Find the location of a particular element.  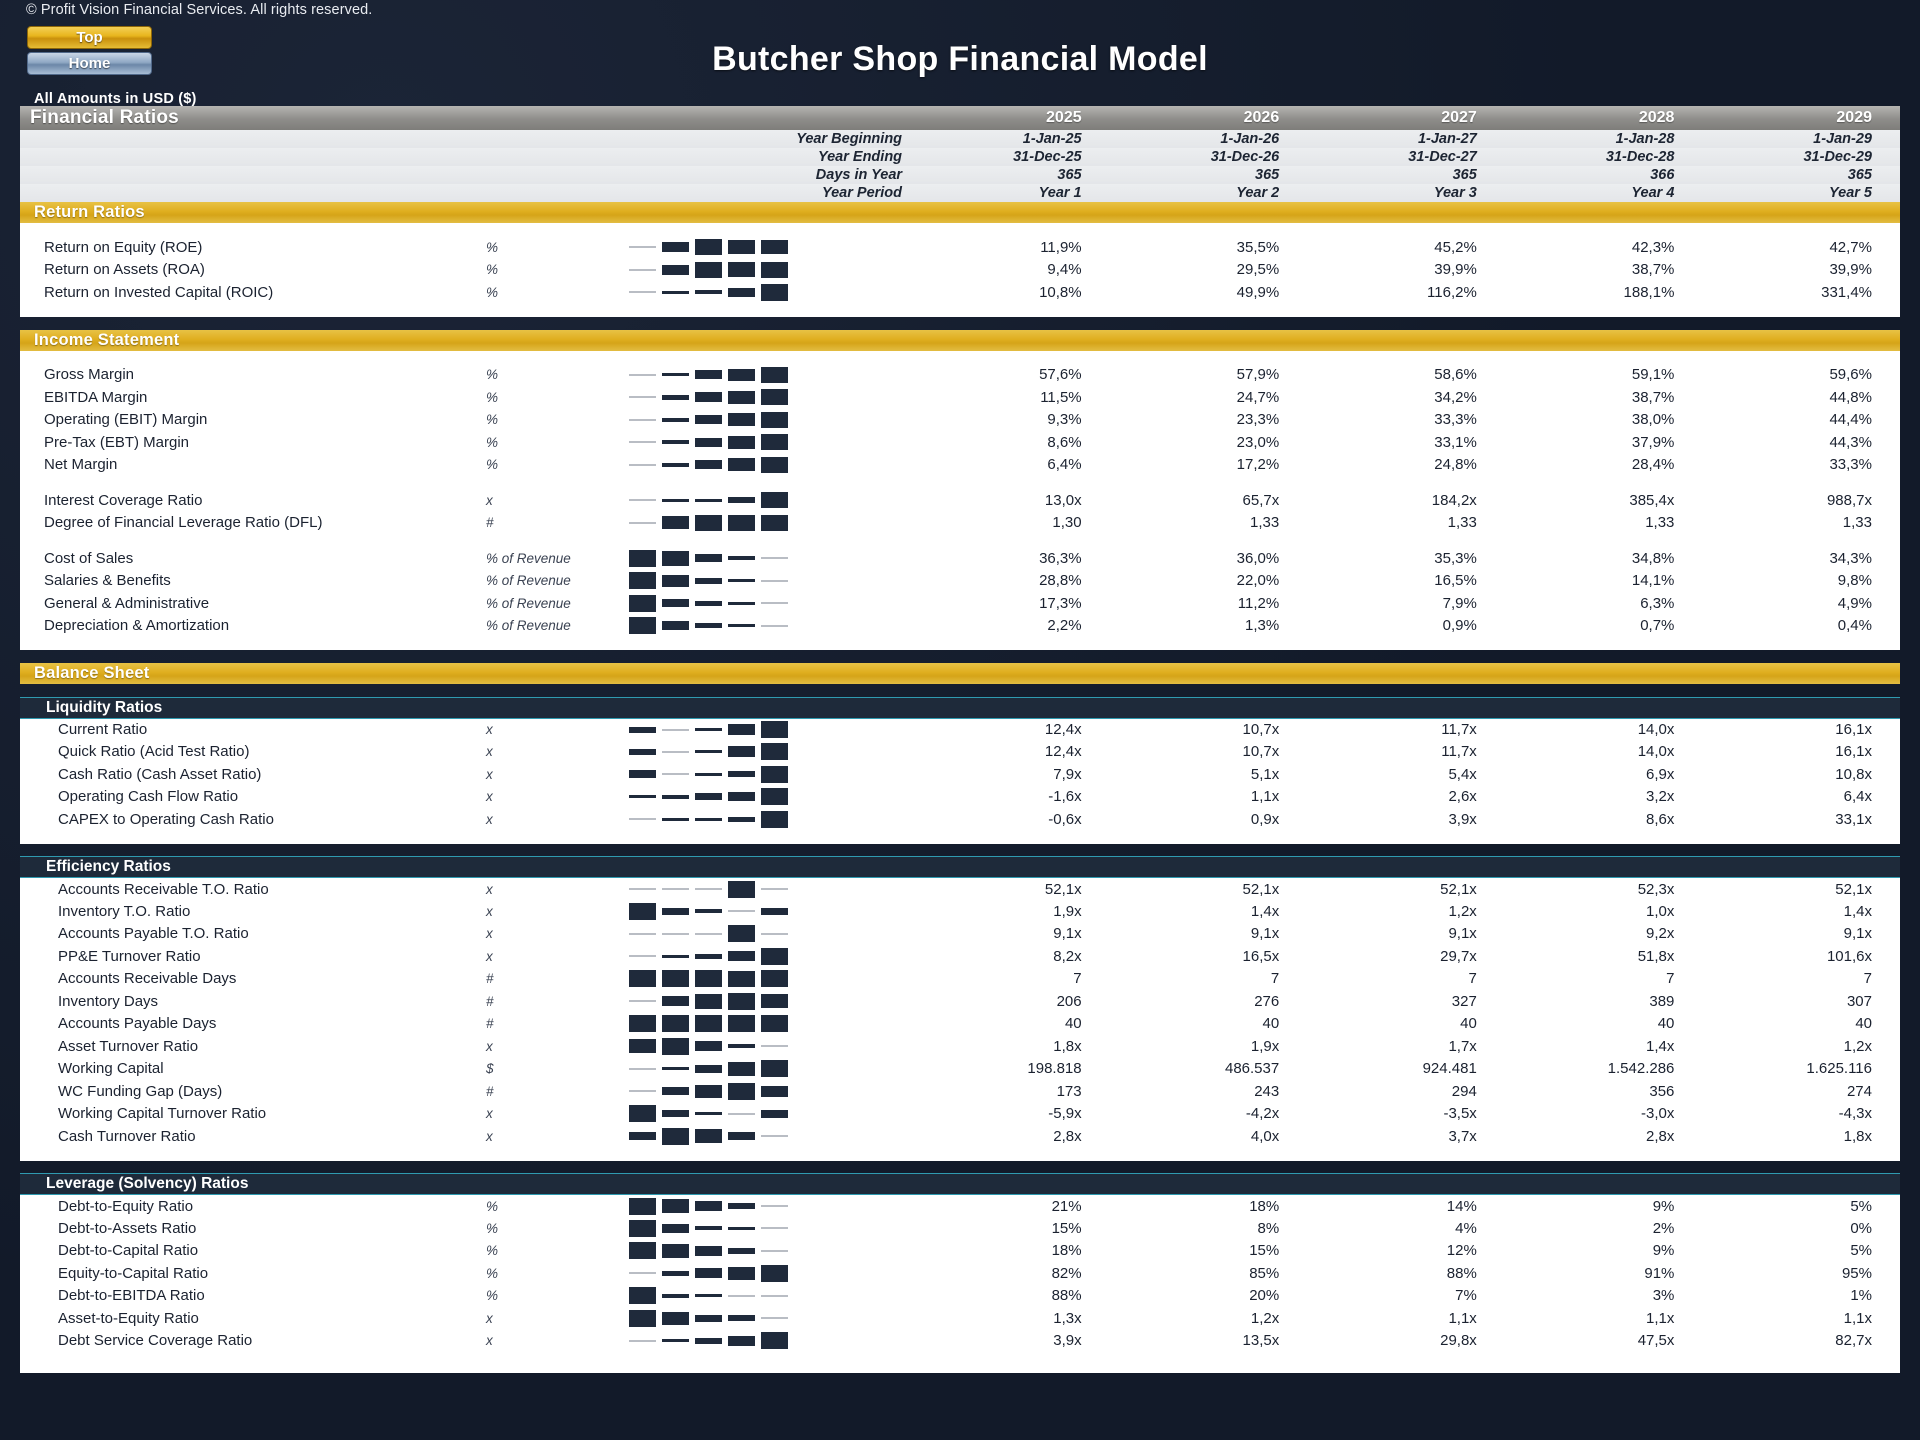

row-value-2028: 3% is located at coordinates (1603, 1295).